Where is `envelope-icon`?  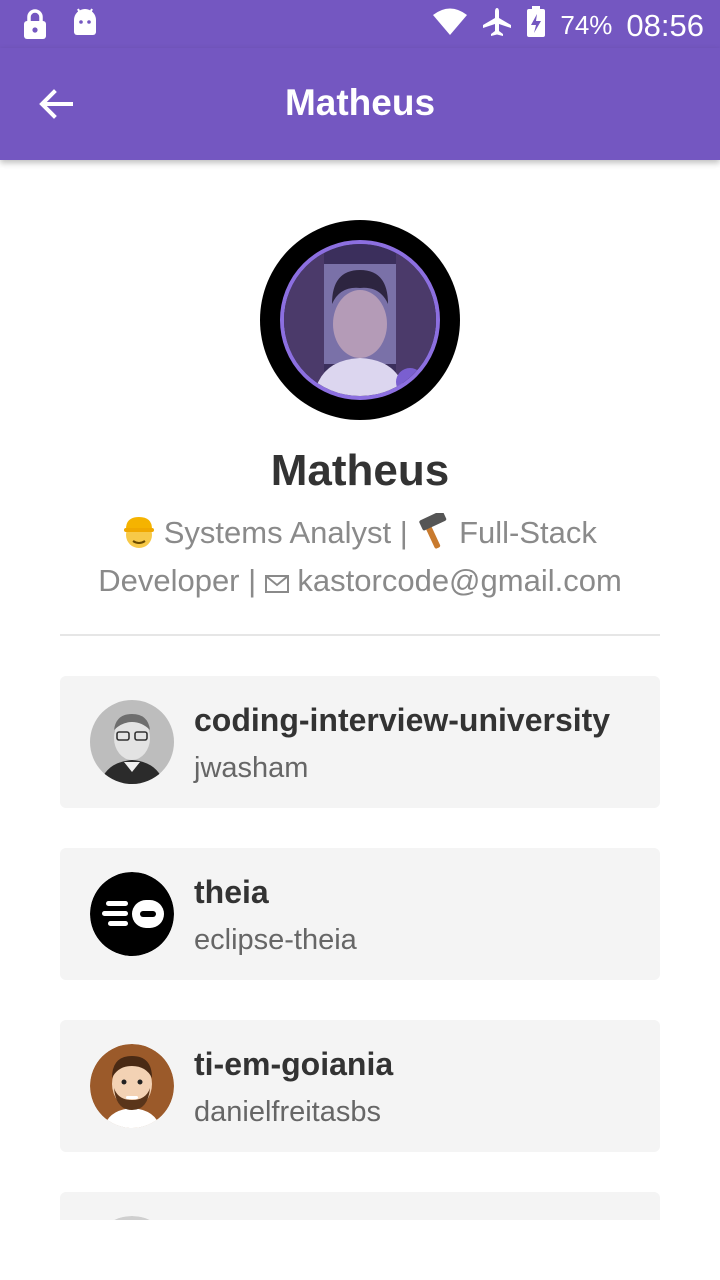 envelope-icon is located at coordinates (276, 583).